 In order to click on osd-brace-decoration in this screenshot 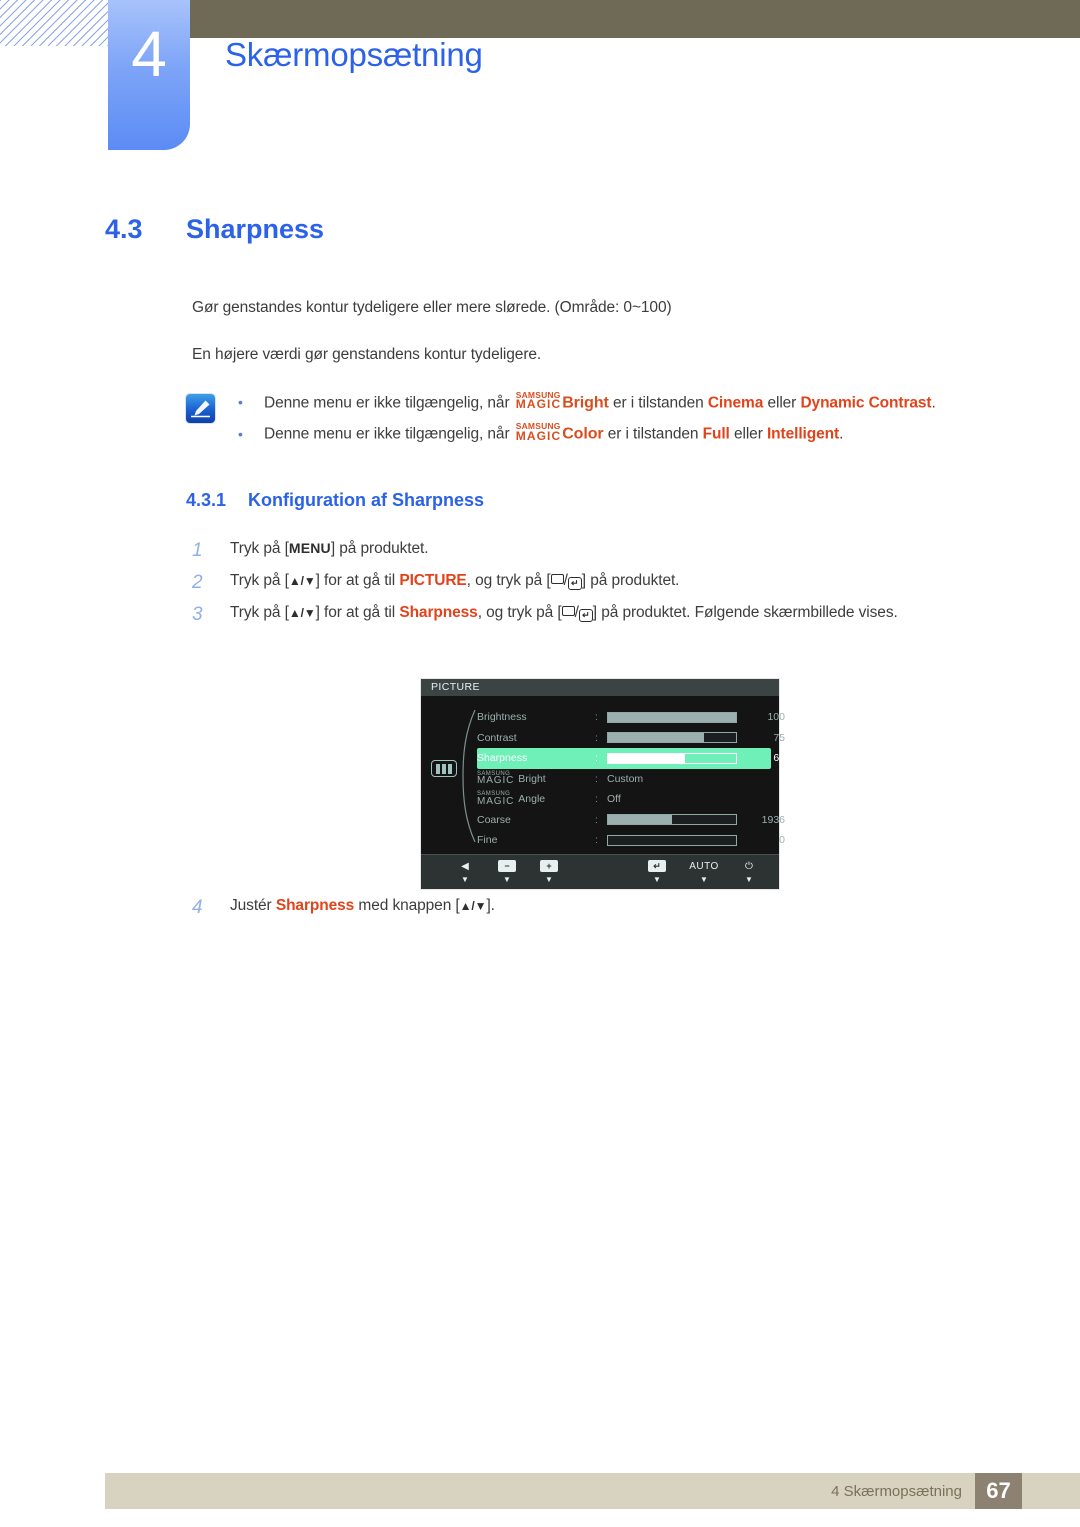, I will do `click(469, 776)`.